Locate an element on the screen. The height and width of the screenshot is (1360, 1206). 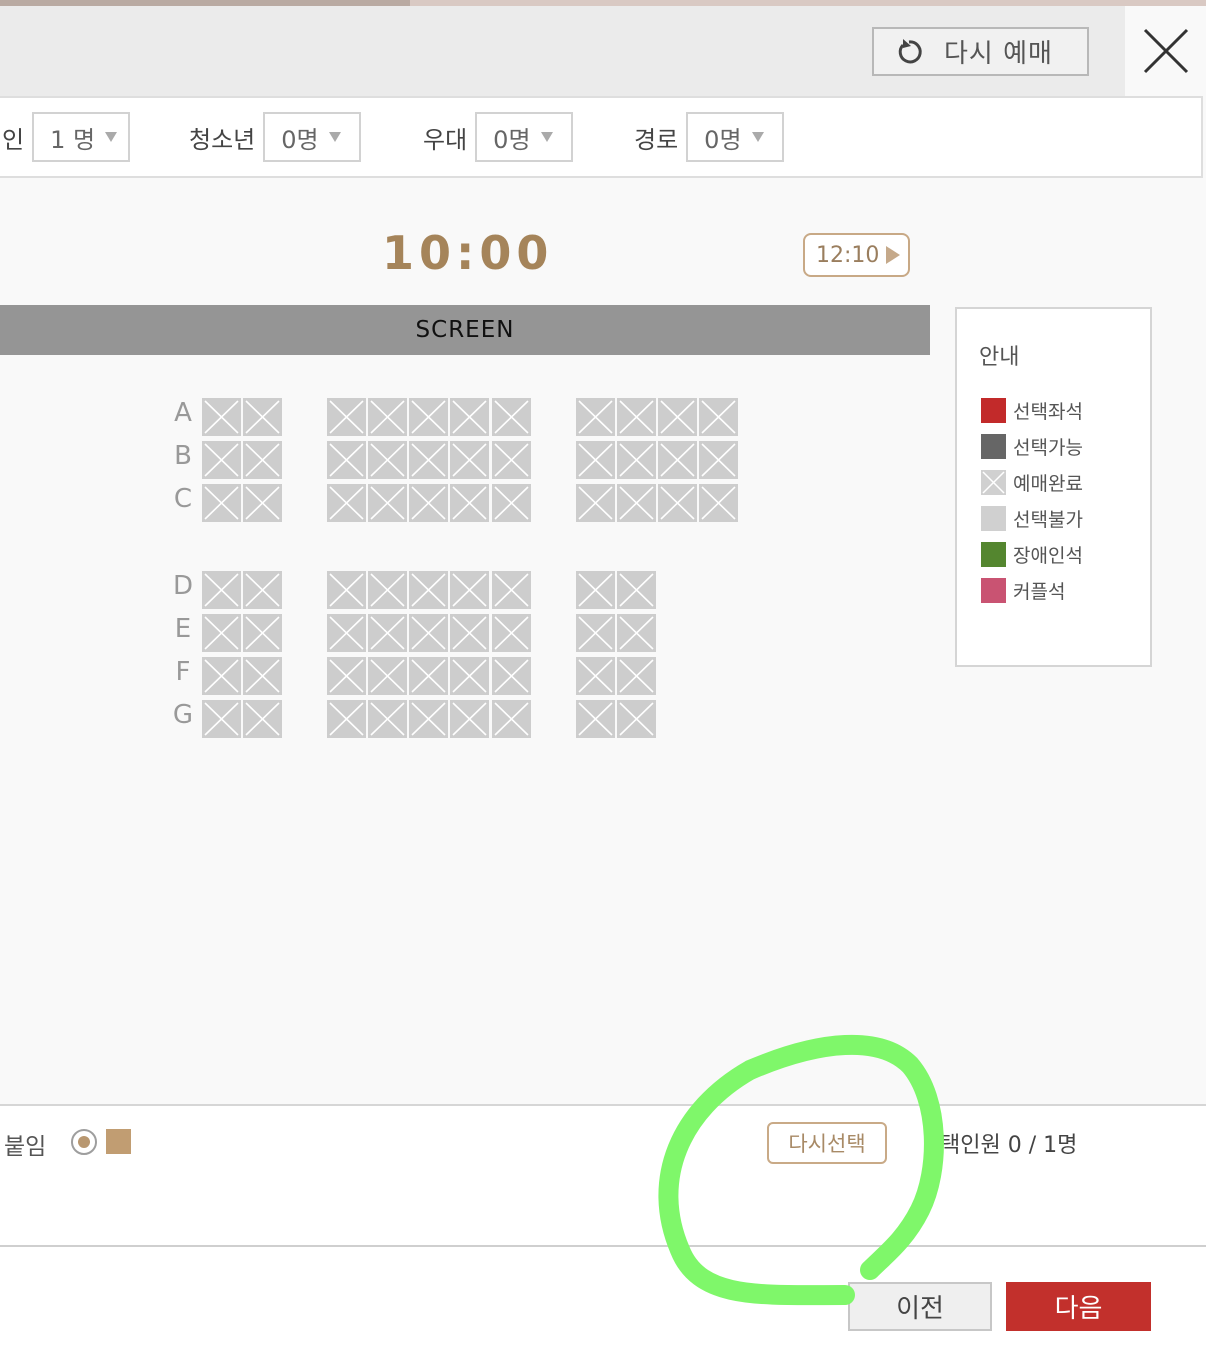
legend-item-selected: 선택좌석 is located at coordinates (1032, 410).